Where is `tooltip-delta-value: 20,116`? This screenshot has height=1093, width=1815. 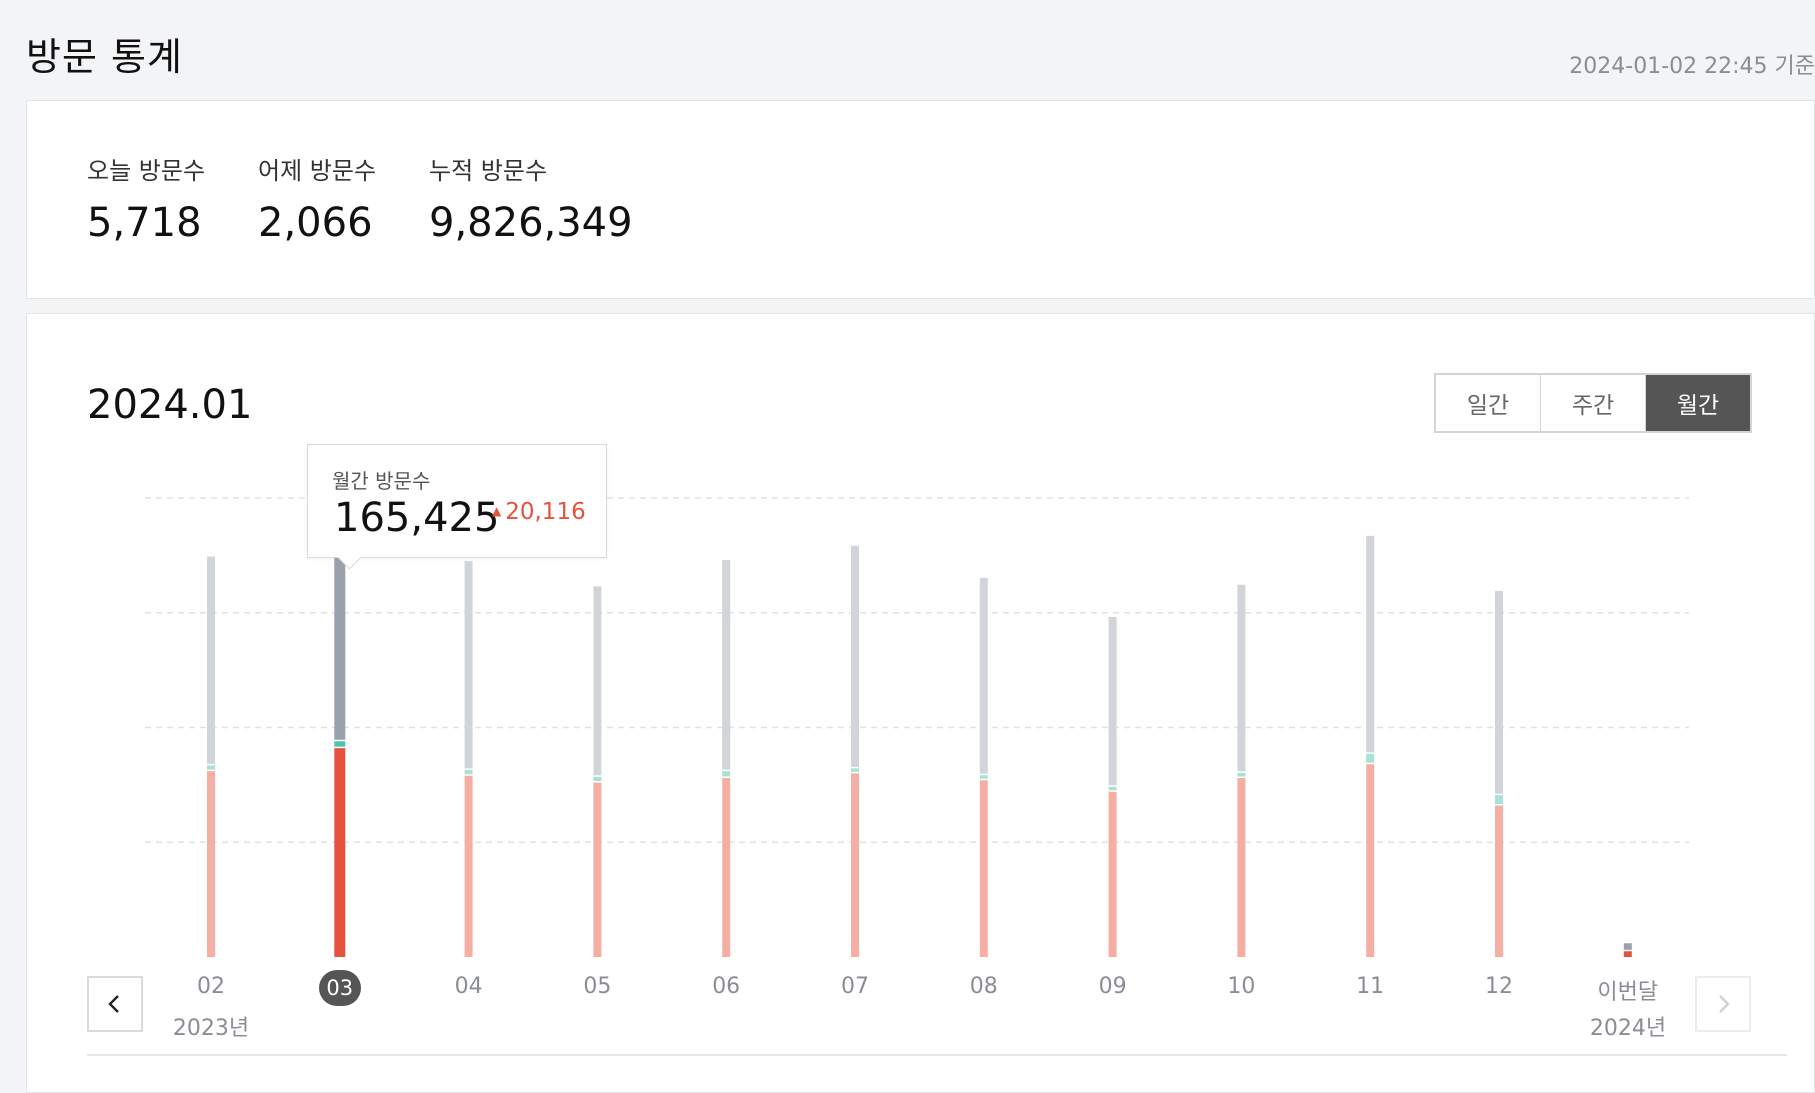 tooltip-delta-value: 20,116 is located at coordinates (545, 512).